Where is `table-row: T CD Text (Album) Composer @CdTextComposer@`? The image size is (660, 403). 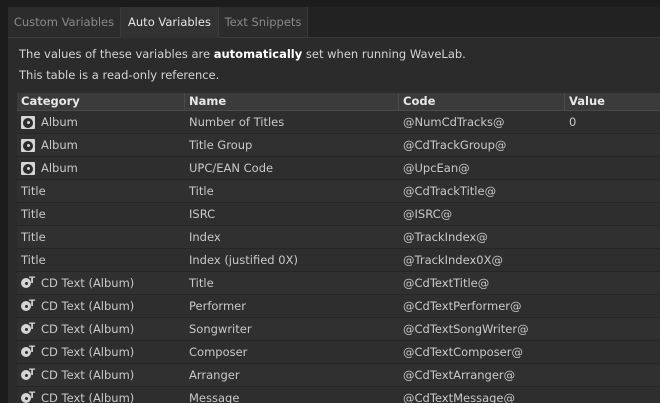 table-row: T CD Text (Album) Composer @CdTextComposer@ is located at coordinates (338, 352).